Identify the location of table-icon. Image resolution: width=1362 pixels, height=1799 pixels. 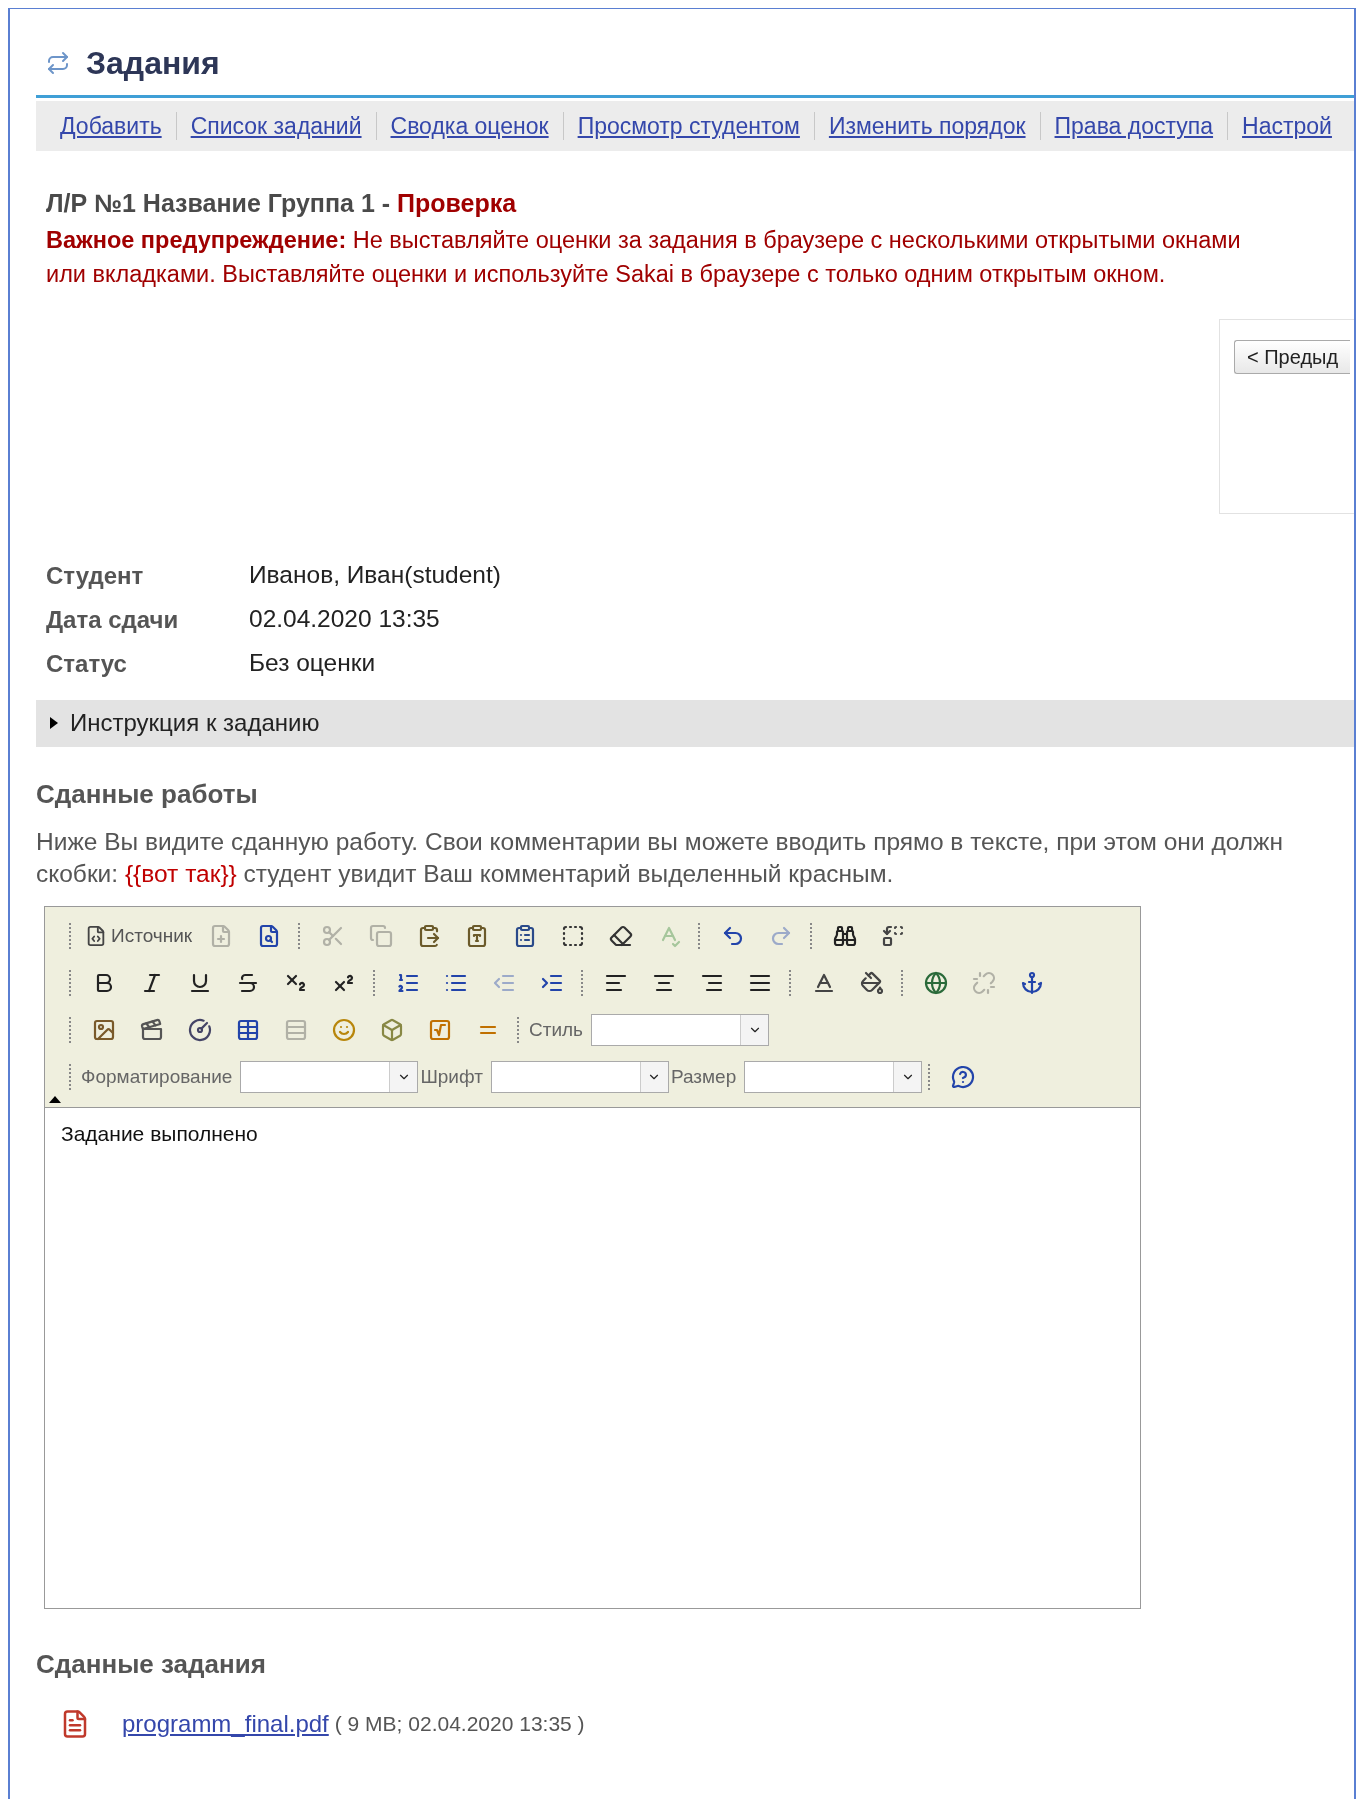
(248, 1030).